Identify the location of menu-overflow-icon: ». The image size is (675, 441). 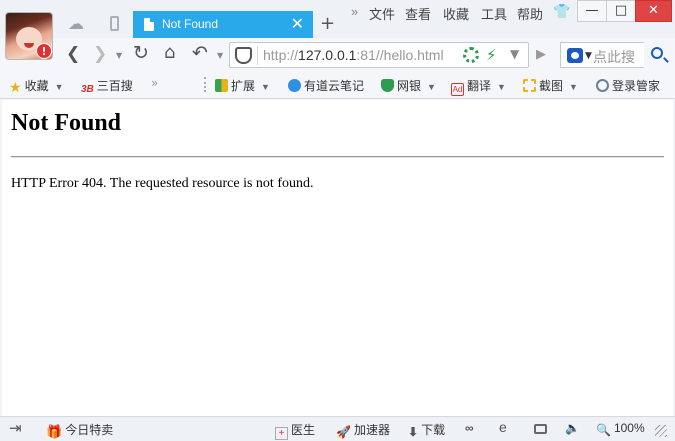
(354, 11).